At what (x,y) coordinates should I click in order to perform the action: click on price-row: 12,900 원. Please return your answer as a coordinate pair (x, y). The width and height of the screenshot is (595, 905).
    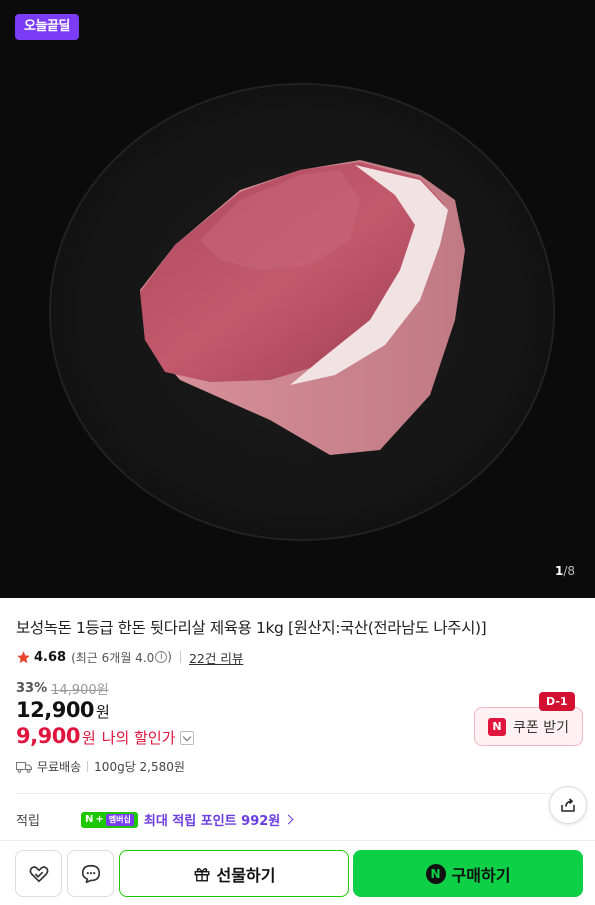
    Looking at the image, I should click on (63, 710).